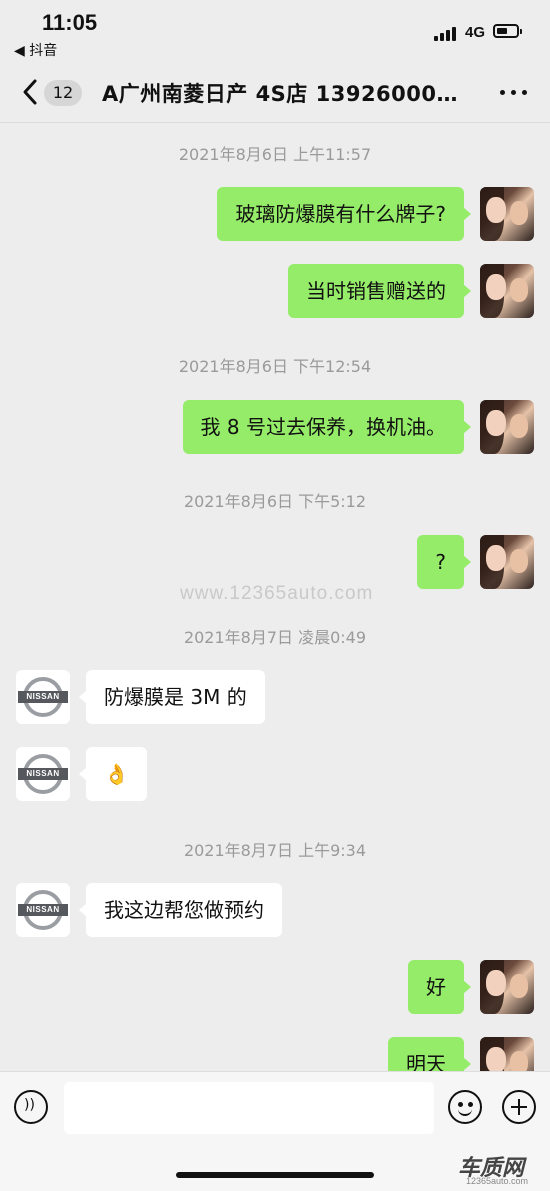 This screenshot has height=1191, width=550. What do you see at coordinates (31, 1107) in the screenshot?
I see `voice-icon: ))` at bounding box center [31, 1107].